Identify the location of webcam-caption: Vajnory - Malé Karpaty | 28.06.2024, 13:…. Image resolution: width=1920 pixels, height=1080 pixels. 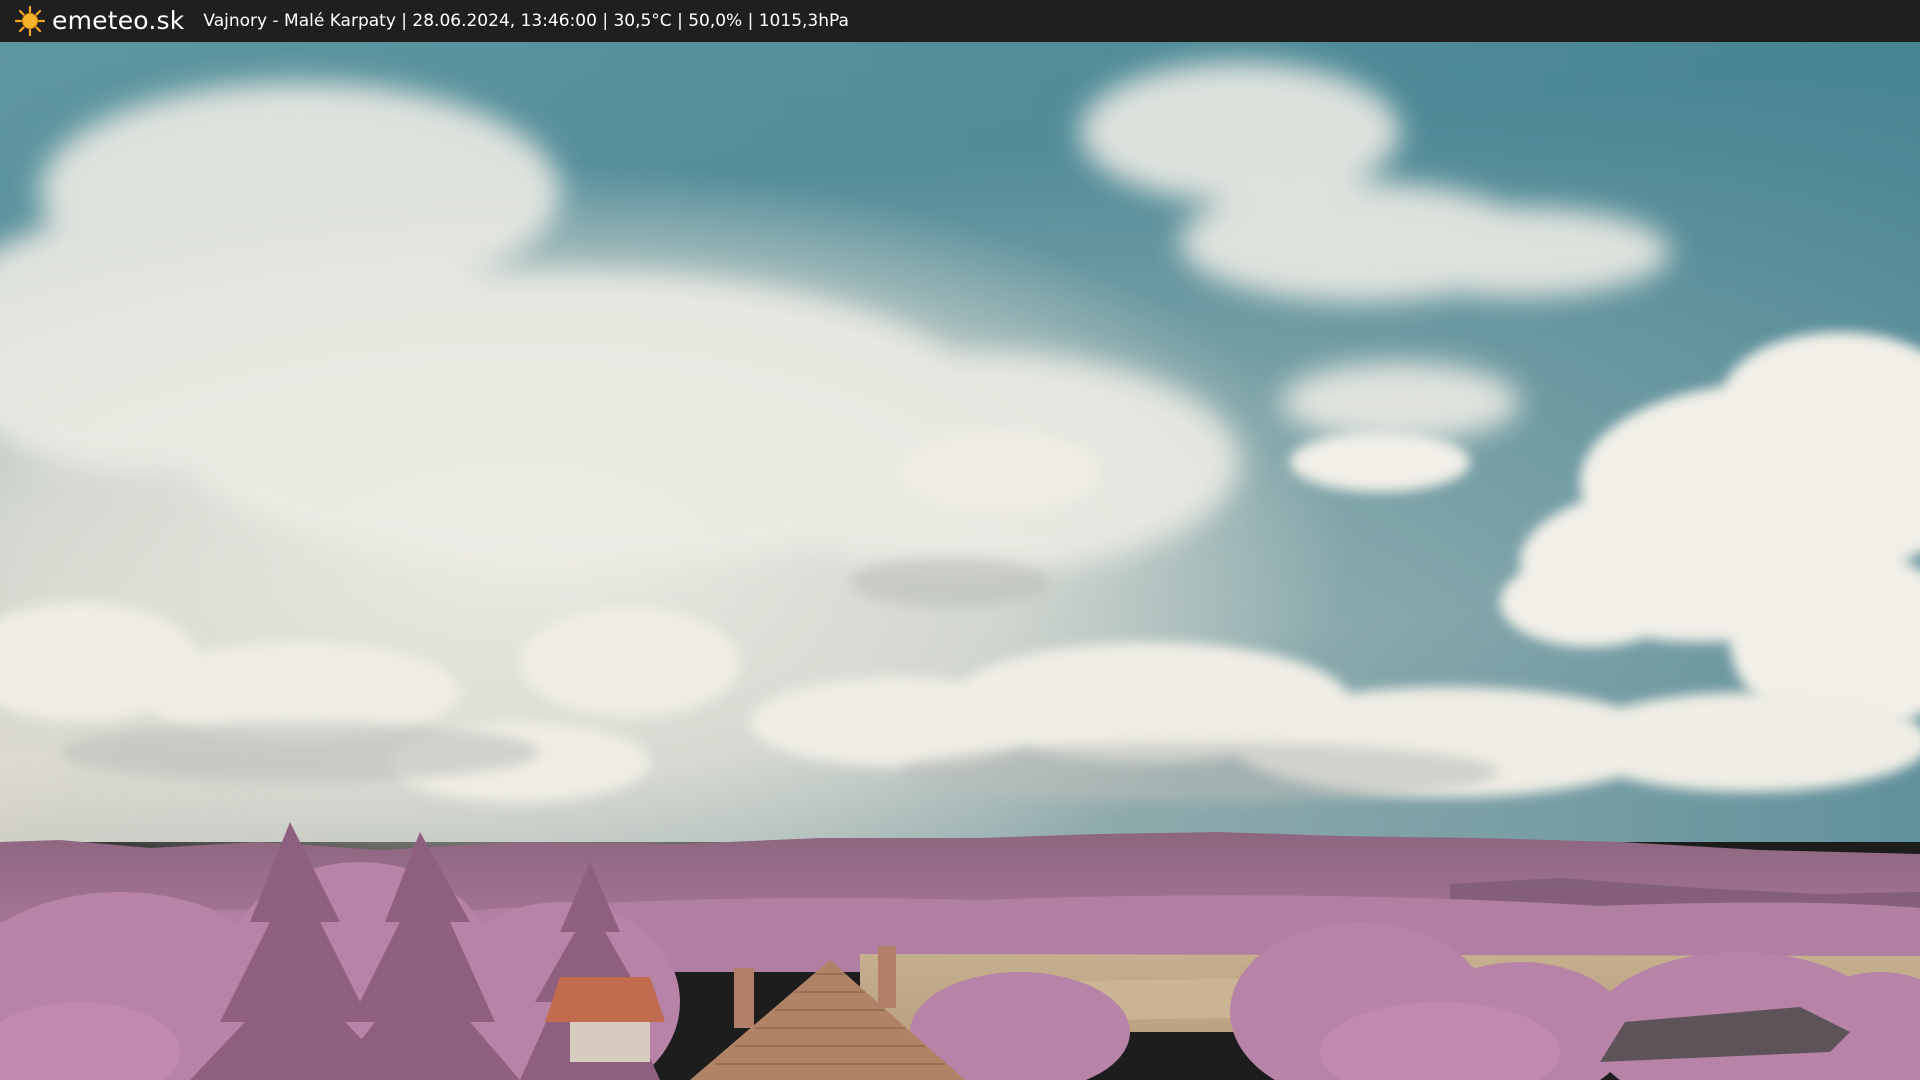
(526, 21).